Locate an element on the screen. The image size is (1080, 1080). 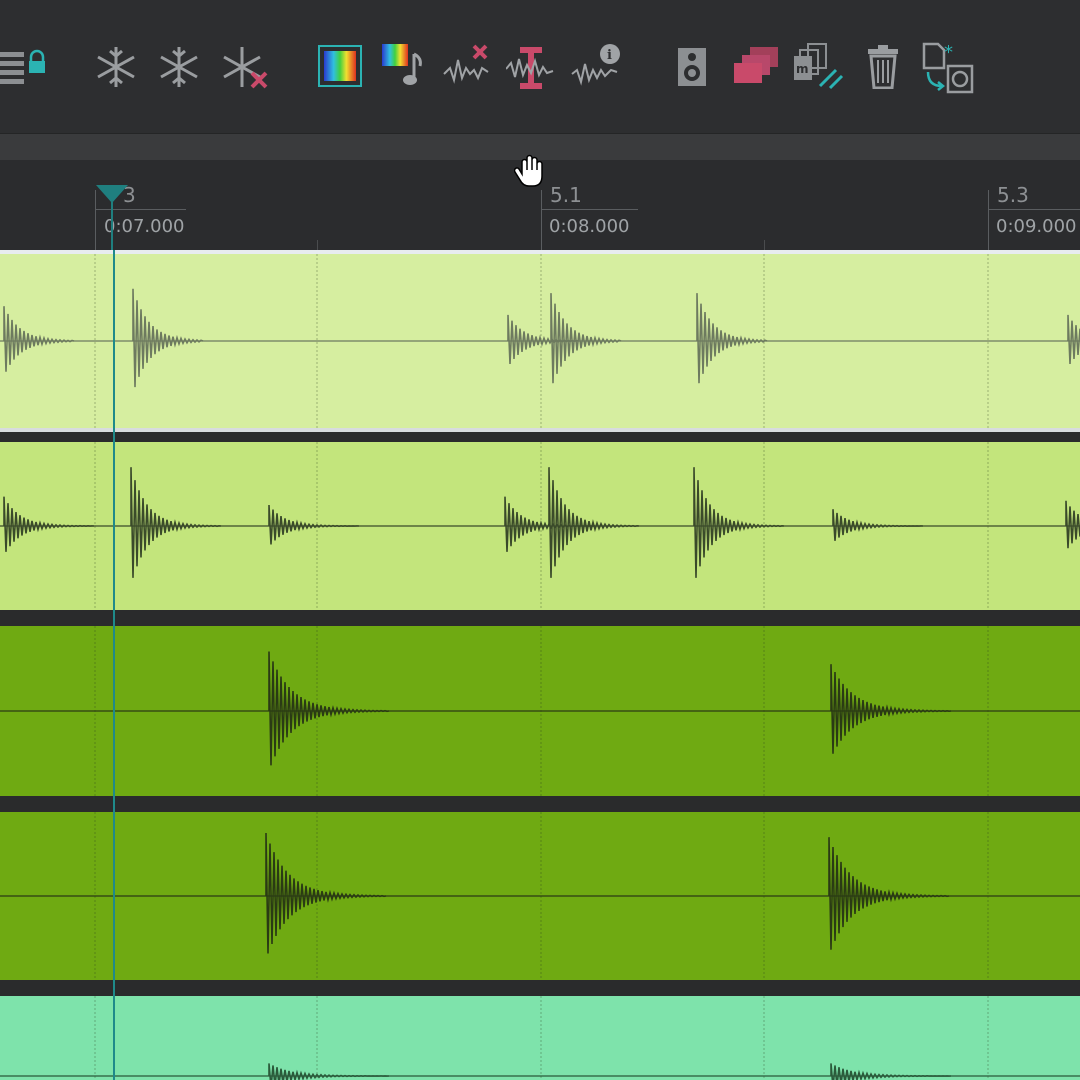
freeze-alt-icon is located at coordinates (179, 67).